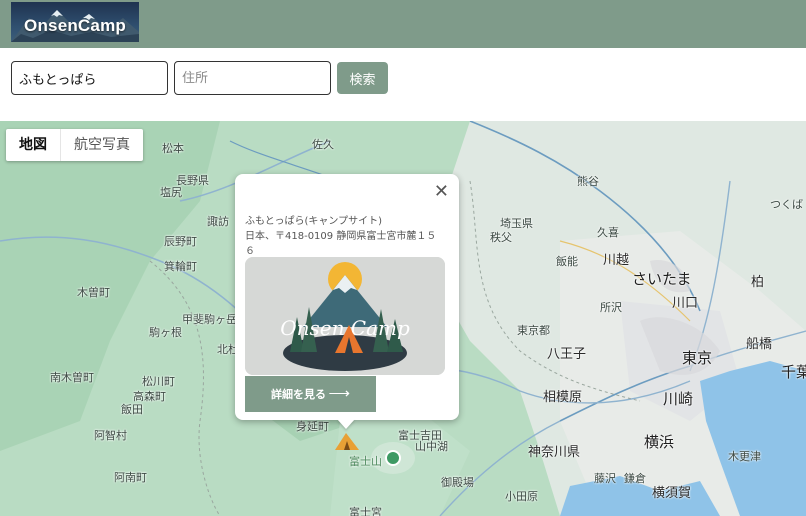 This screenshot has height=516, width=806. I want to click on map-label: 諏訪, so click(218, 221).